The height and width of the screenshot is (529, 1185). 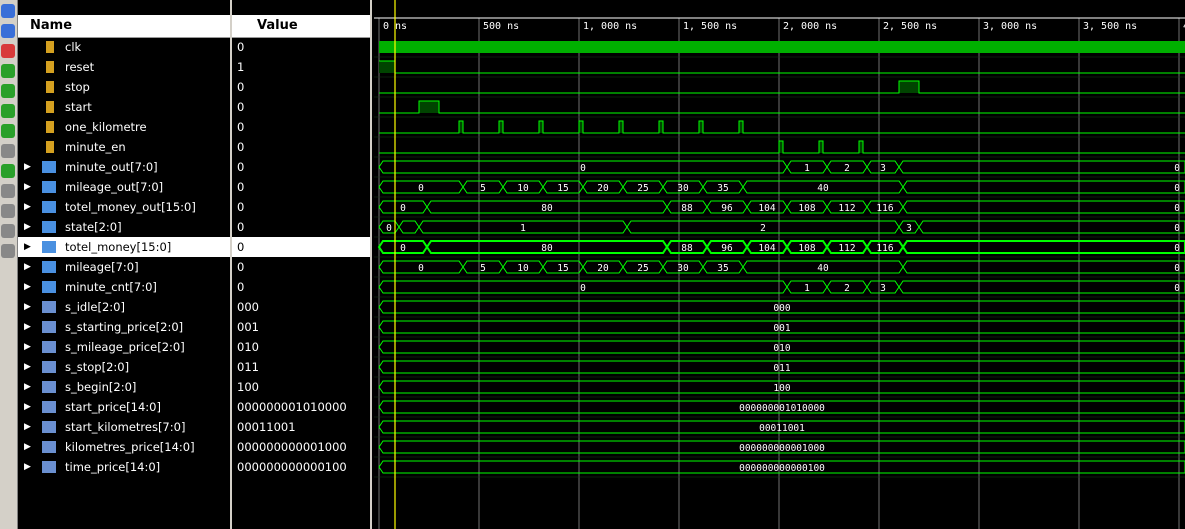 I want to click on signal-value-row: 011, so click(x=301, y=367).